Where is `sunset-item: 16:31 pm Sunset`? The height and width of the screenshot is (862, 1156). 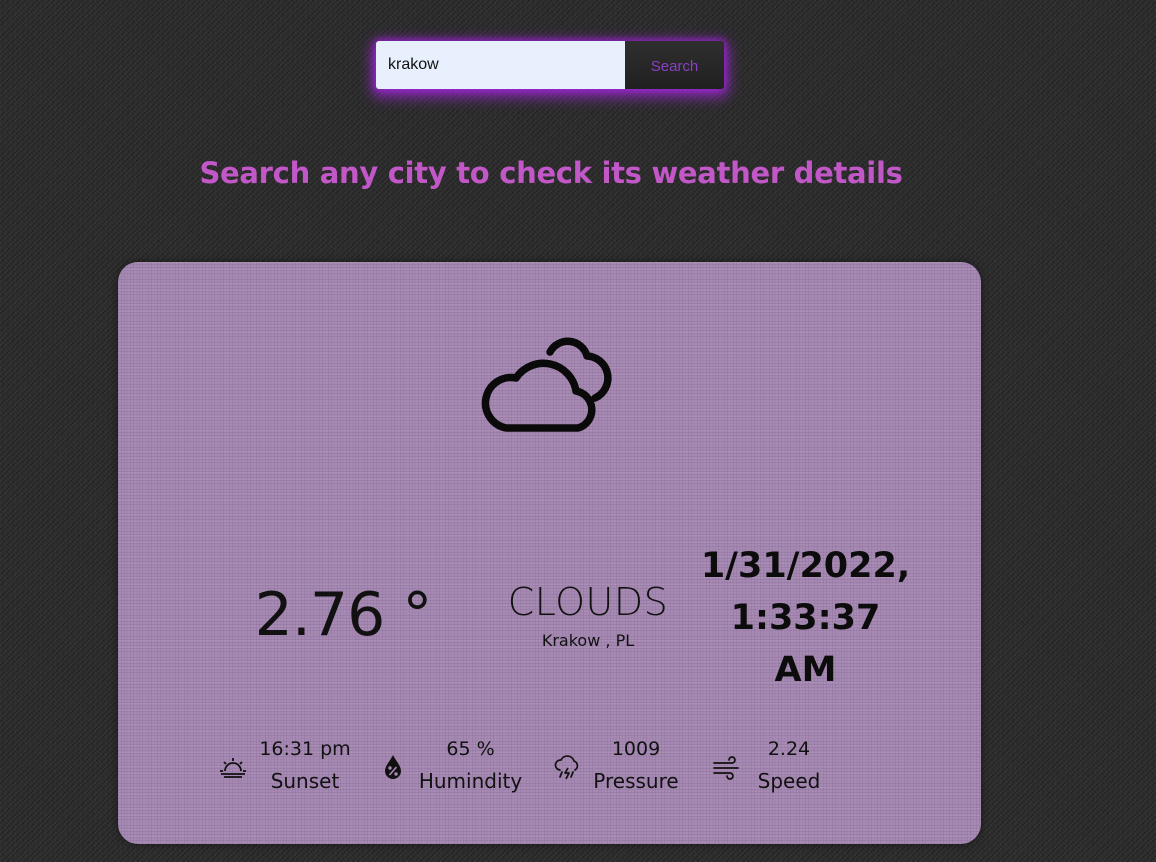
sunset-item: 16:31 pm Sunset is located at coordinates (288, 768).